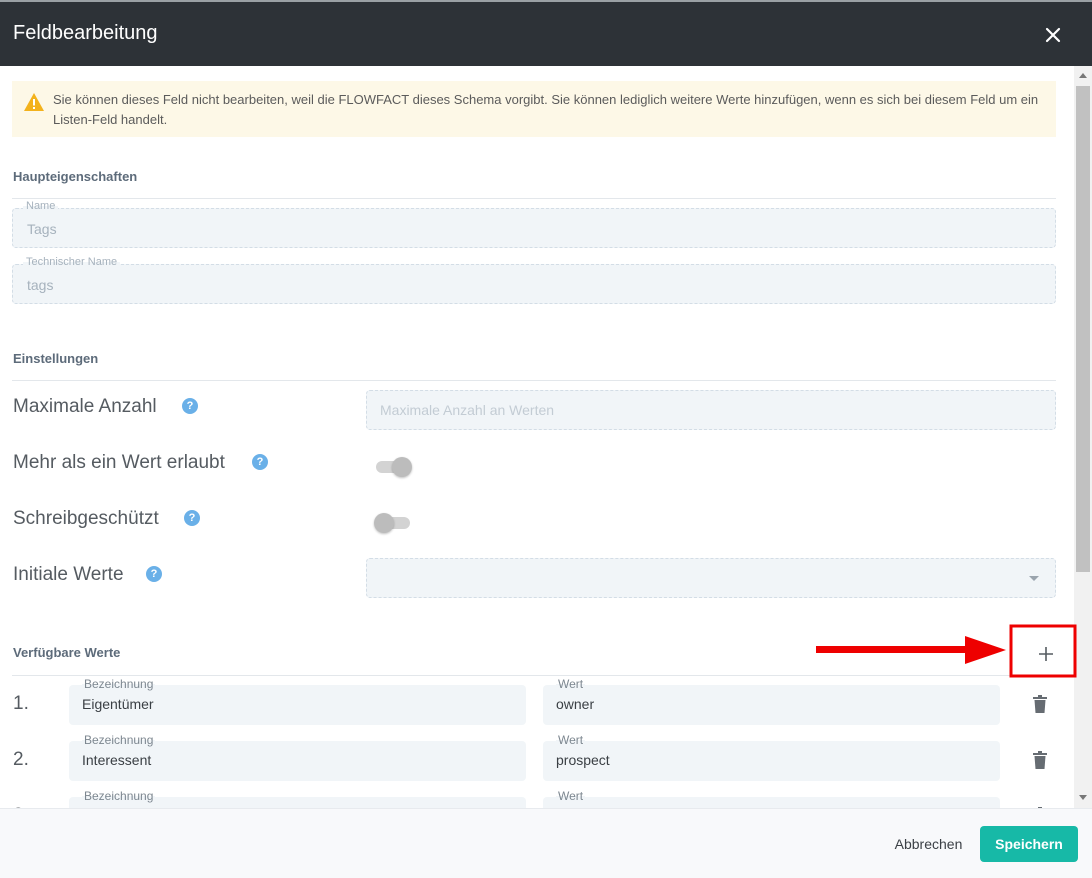 This screenshot has width=1092, height=878. I want to click on initial-values-select, so click(711, 578).